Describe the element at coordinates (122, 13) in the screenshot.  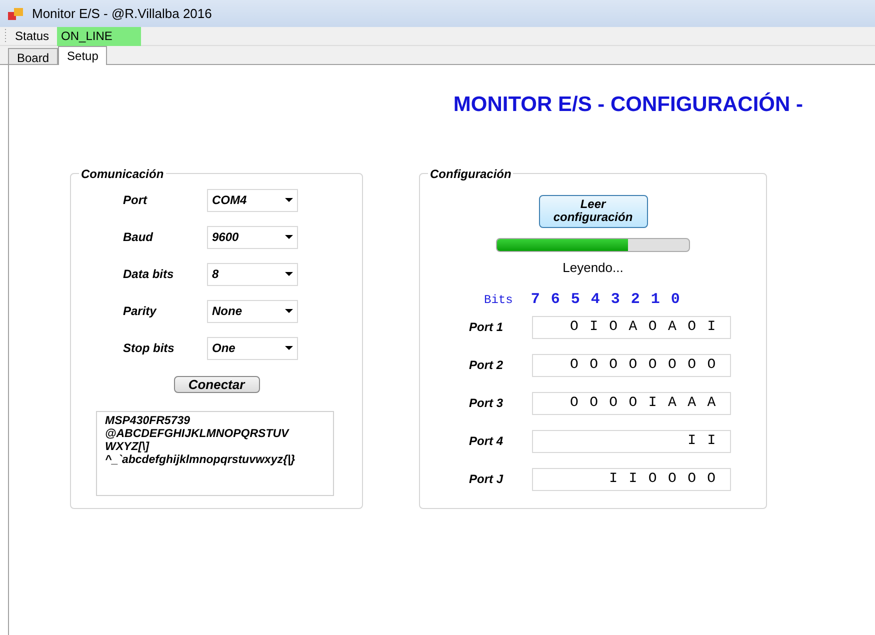
I see `window-title: Monitor E/S - @R.Villalba 2016` at that location.